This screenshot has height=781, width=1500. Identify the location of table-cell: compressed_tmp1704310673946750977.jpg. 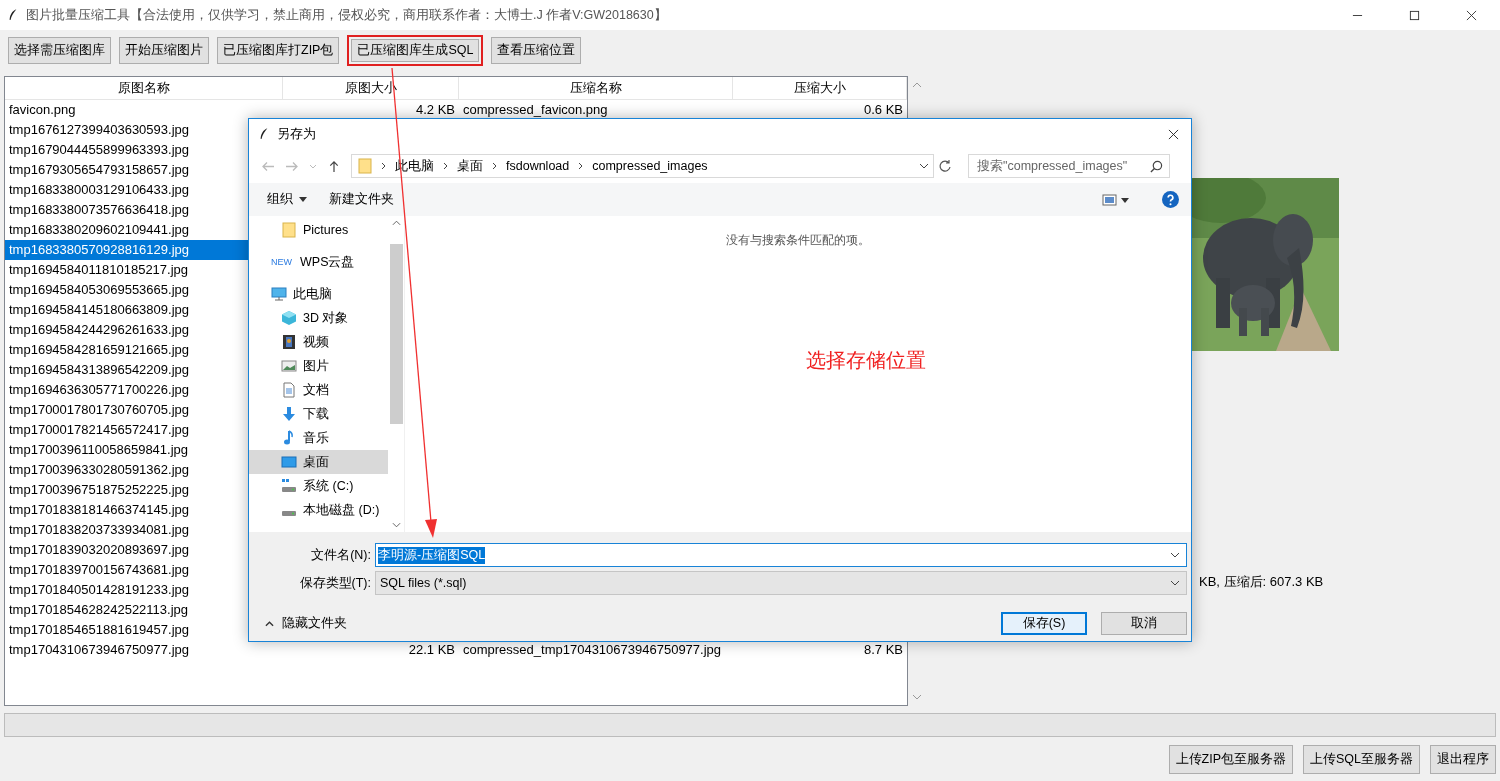
(592, 649).